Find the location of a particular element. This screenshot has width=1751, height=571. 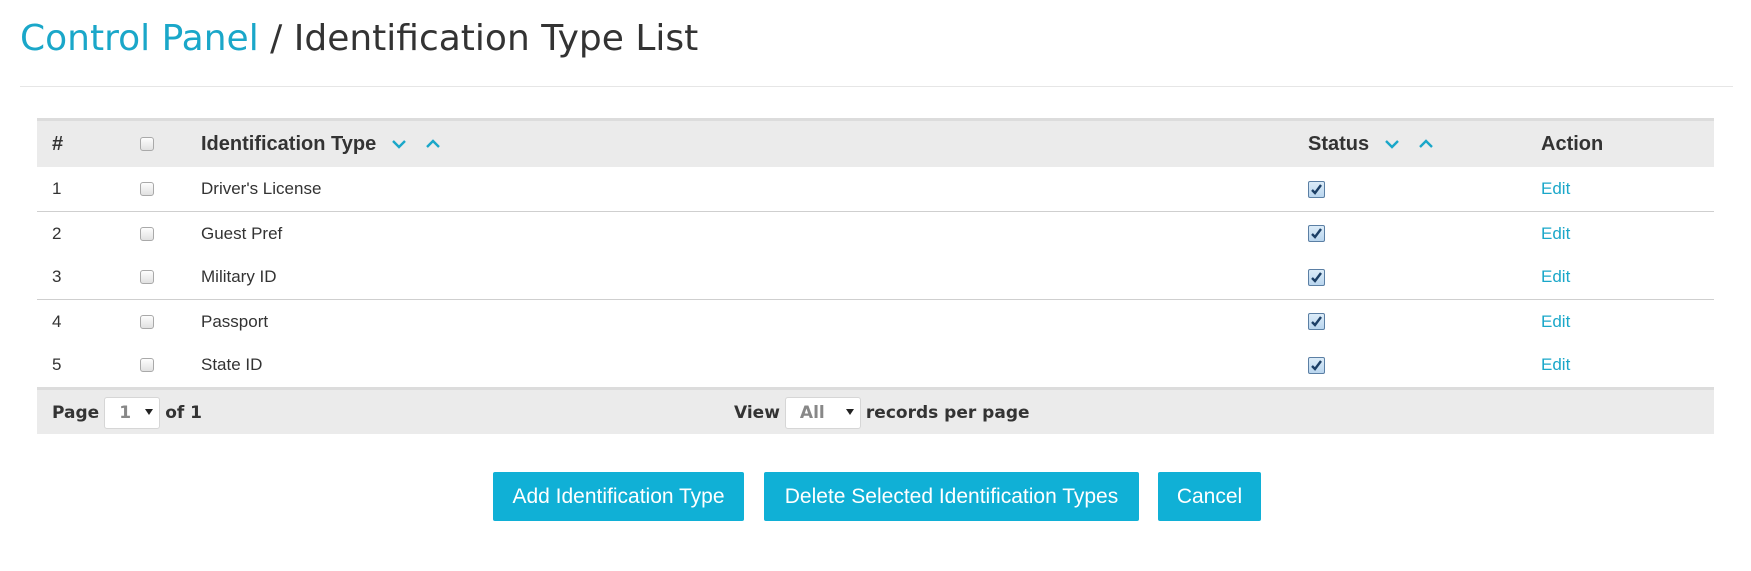

page-selector-group: Page 1 of 1 is located at coordinates (127, 413).